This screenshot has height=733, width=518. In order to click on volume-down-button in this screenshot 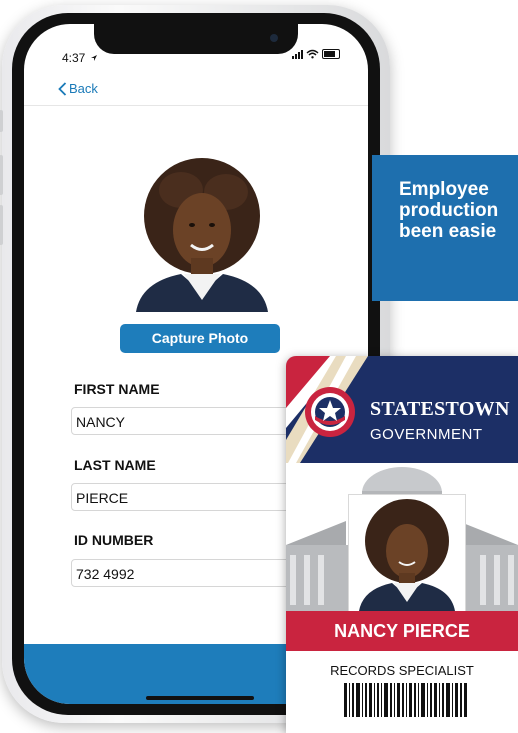, I will do `click(1, 225)`.